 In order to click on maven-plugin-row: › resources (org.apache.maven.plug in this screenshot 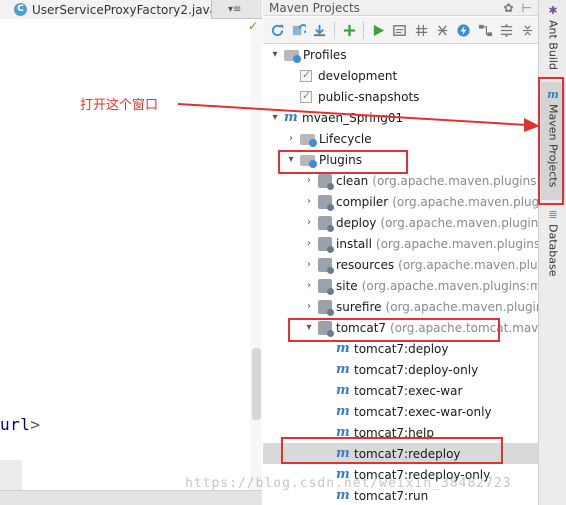, I will do `click(400, 264)`.